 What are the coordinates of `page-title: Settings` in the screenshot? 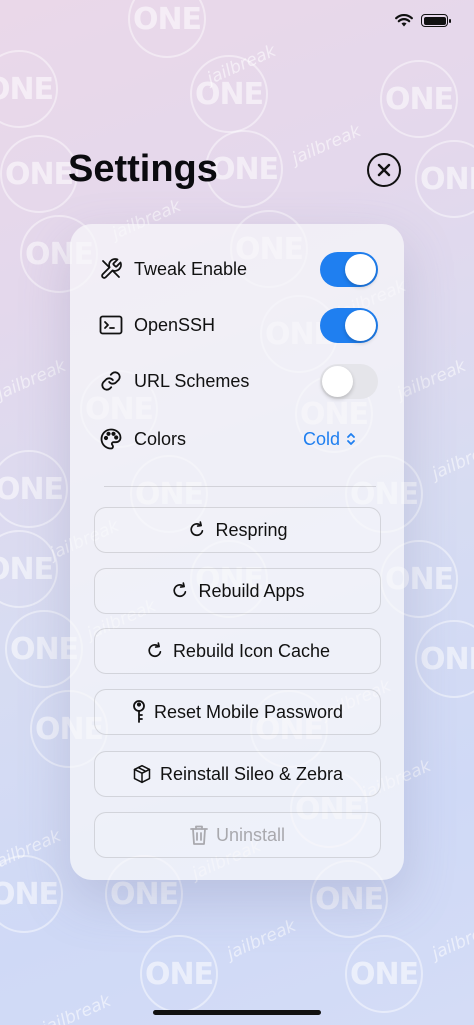 It's located at (143, 169).